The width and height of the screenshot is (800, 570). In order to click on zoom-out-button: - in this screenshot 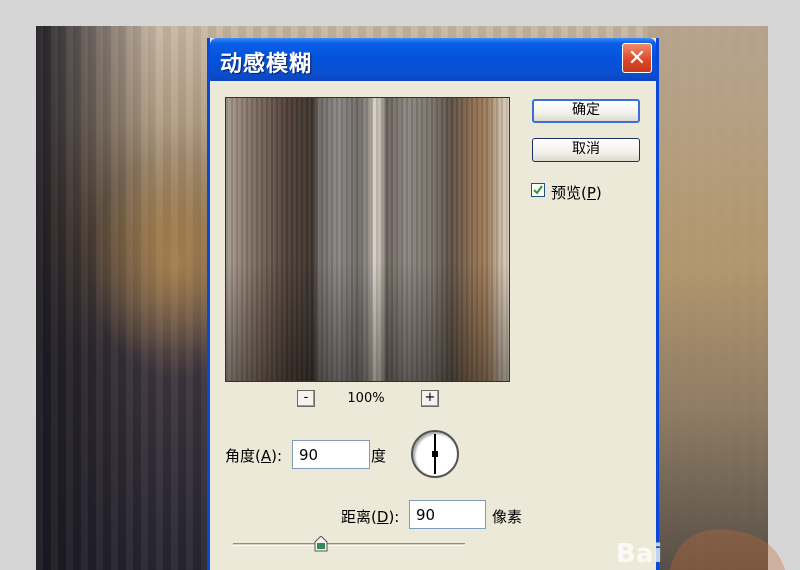, I will do `click(306, 398)`.